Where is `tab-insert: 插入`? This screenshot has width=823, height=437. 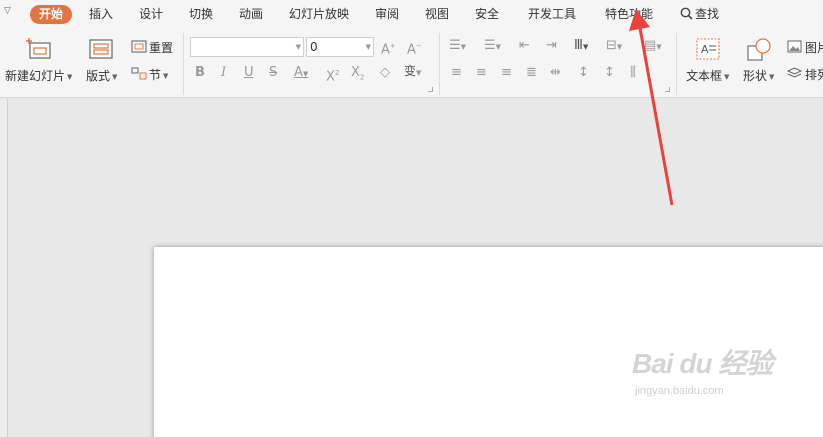 tab-insert: 插入 is located at coordinates (101, 14).